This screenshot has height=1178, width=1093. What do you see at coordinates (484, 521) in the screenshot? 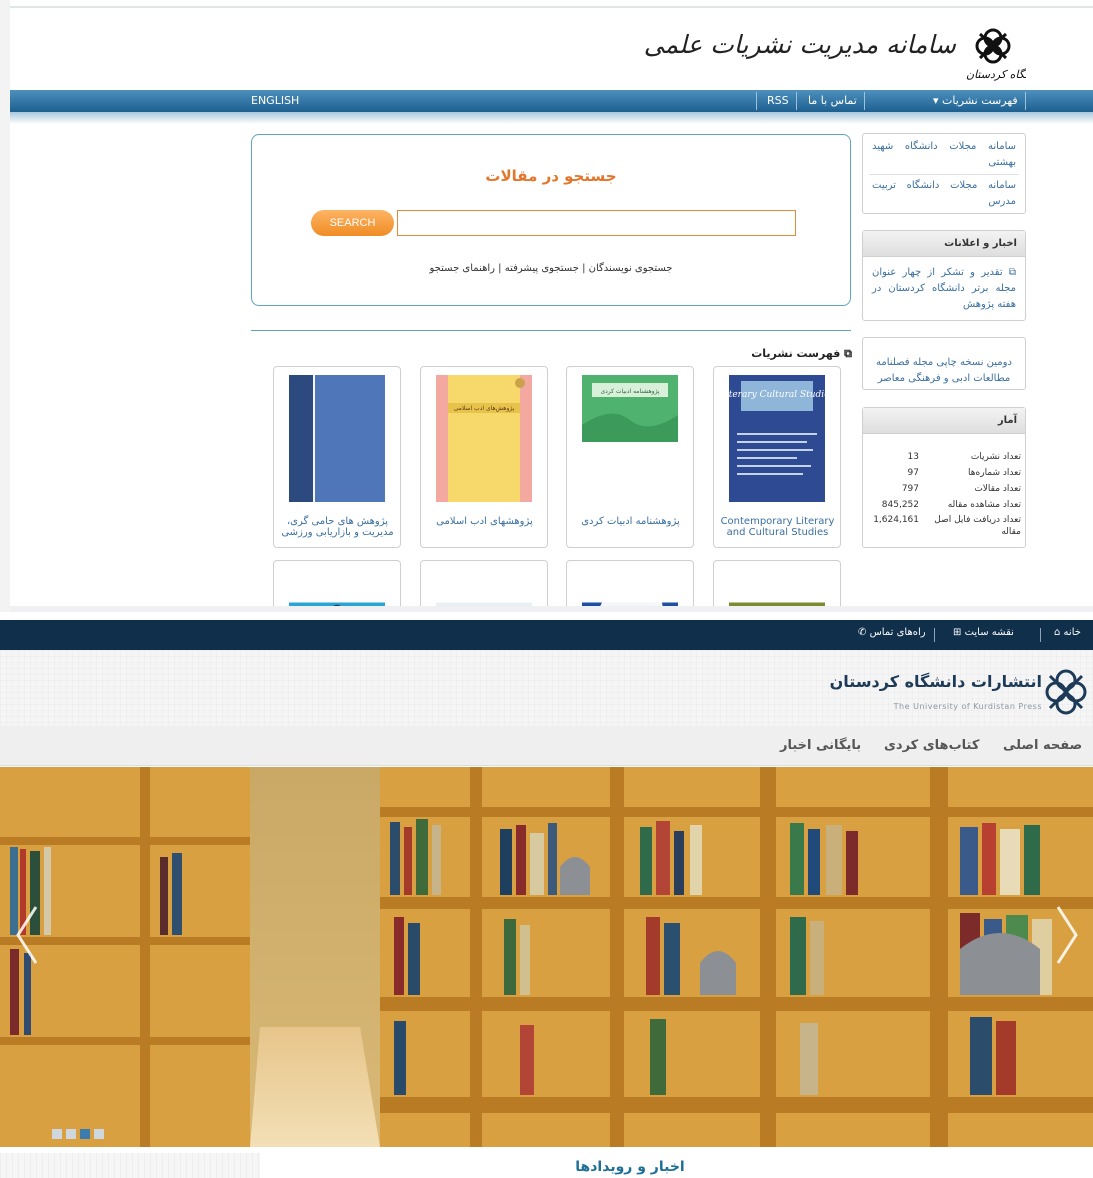
I see `journal-title: پژوهشهای ادب اسلامی` at bounding box center [484, 521].